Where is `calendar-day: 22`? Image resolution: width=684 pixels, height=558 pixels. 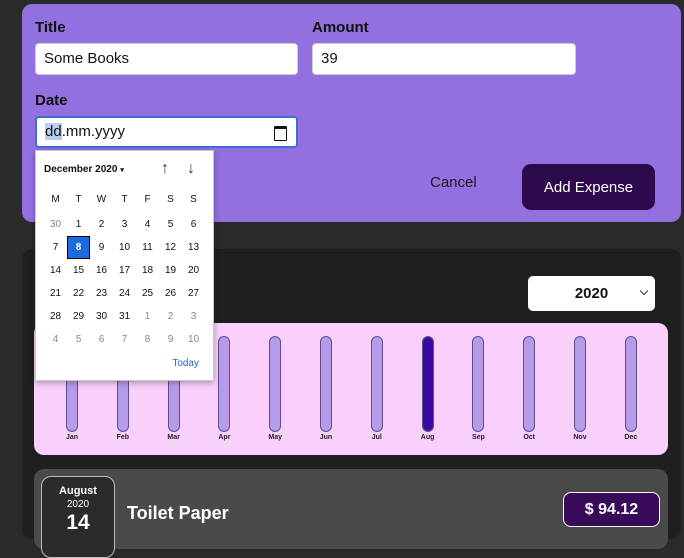 calendar-day: 22 is located at coordinates (78, 293).